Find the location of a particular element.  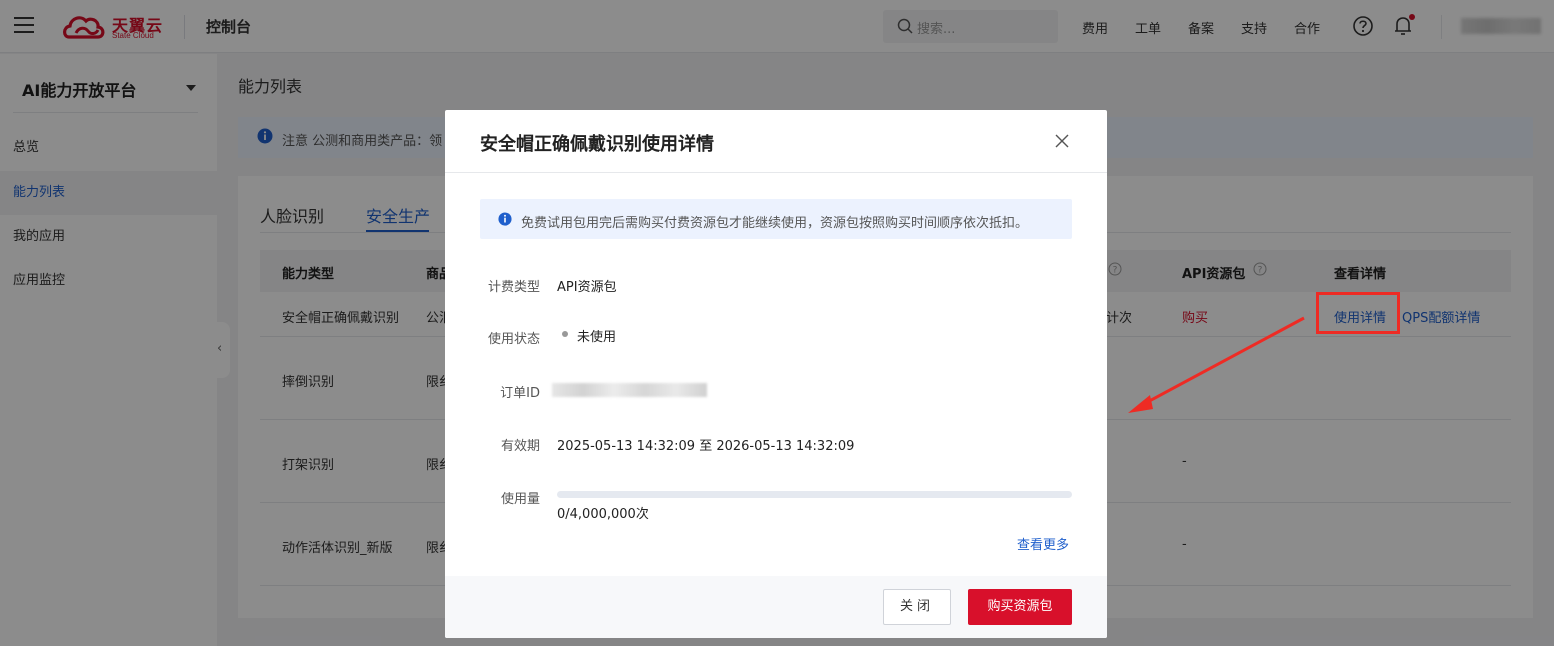

order-id-redacted is located at coordinates (629, 390).